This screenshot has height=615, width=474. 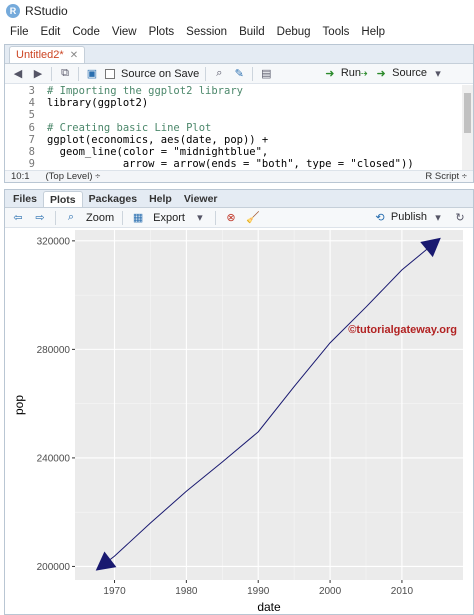 I want to click on next-plot-icon: ⇨, so click(x=40, y=218).